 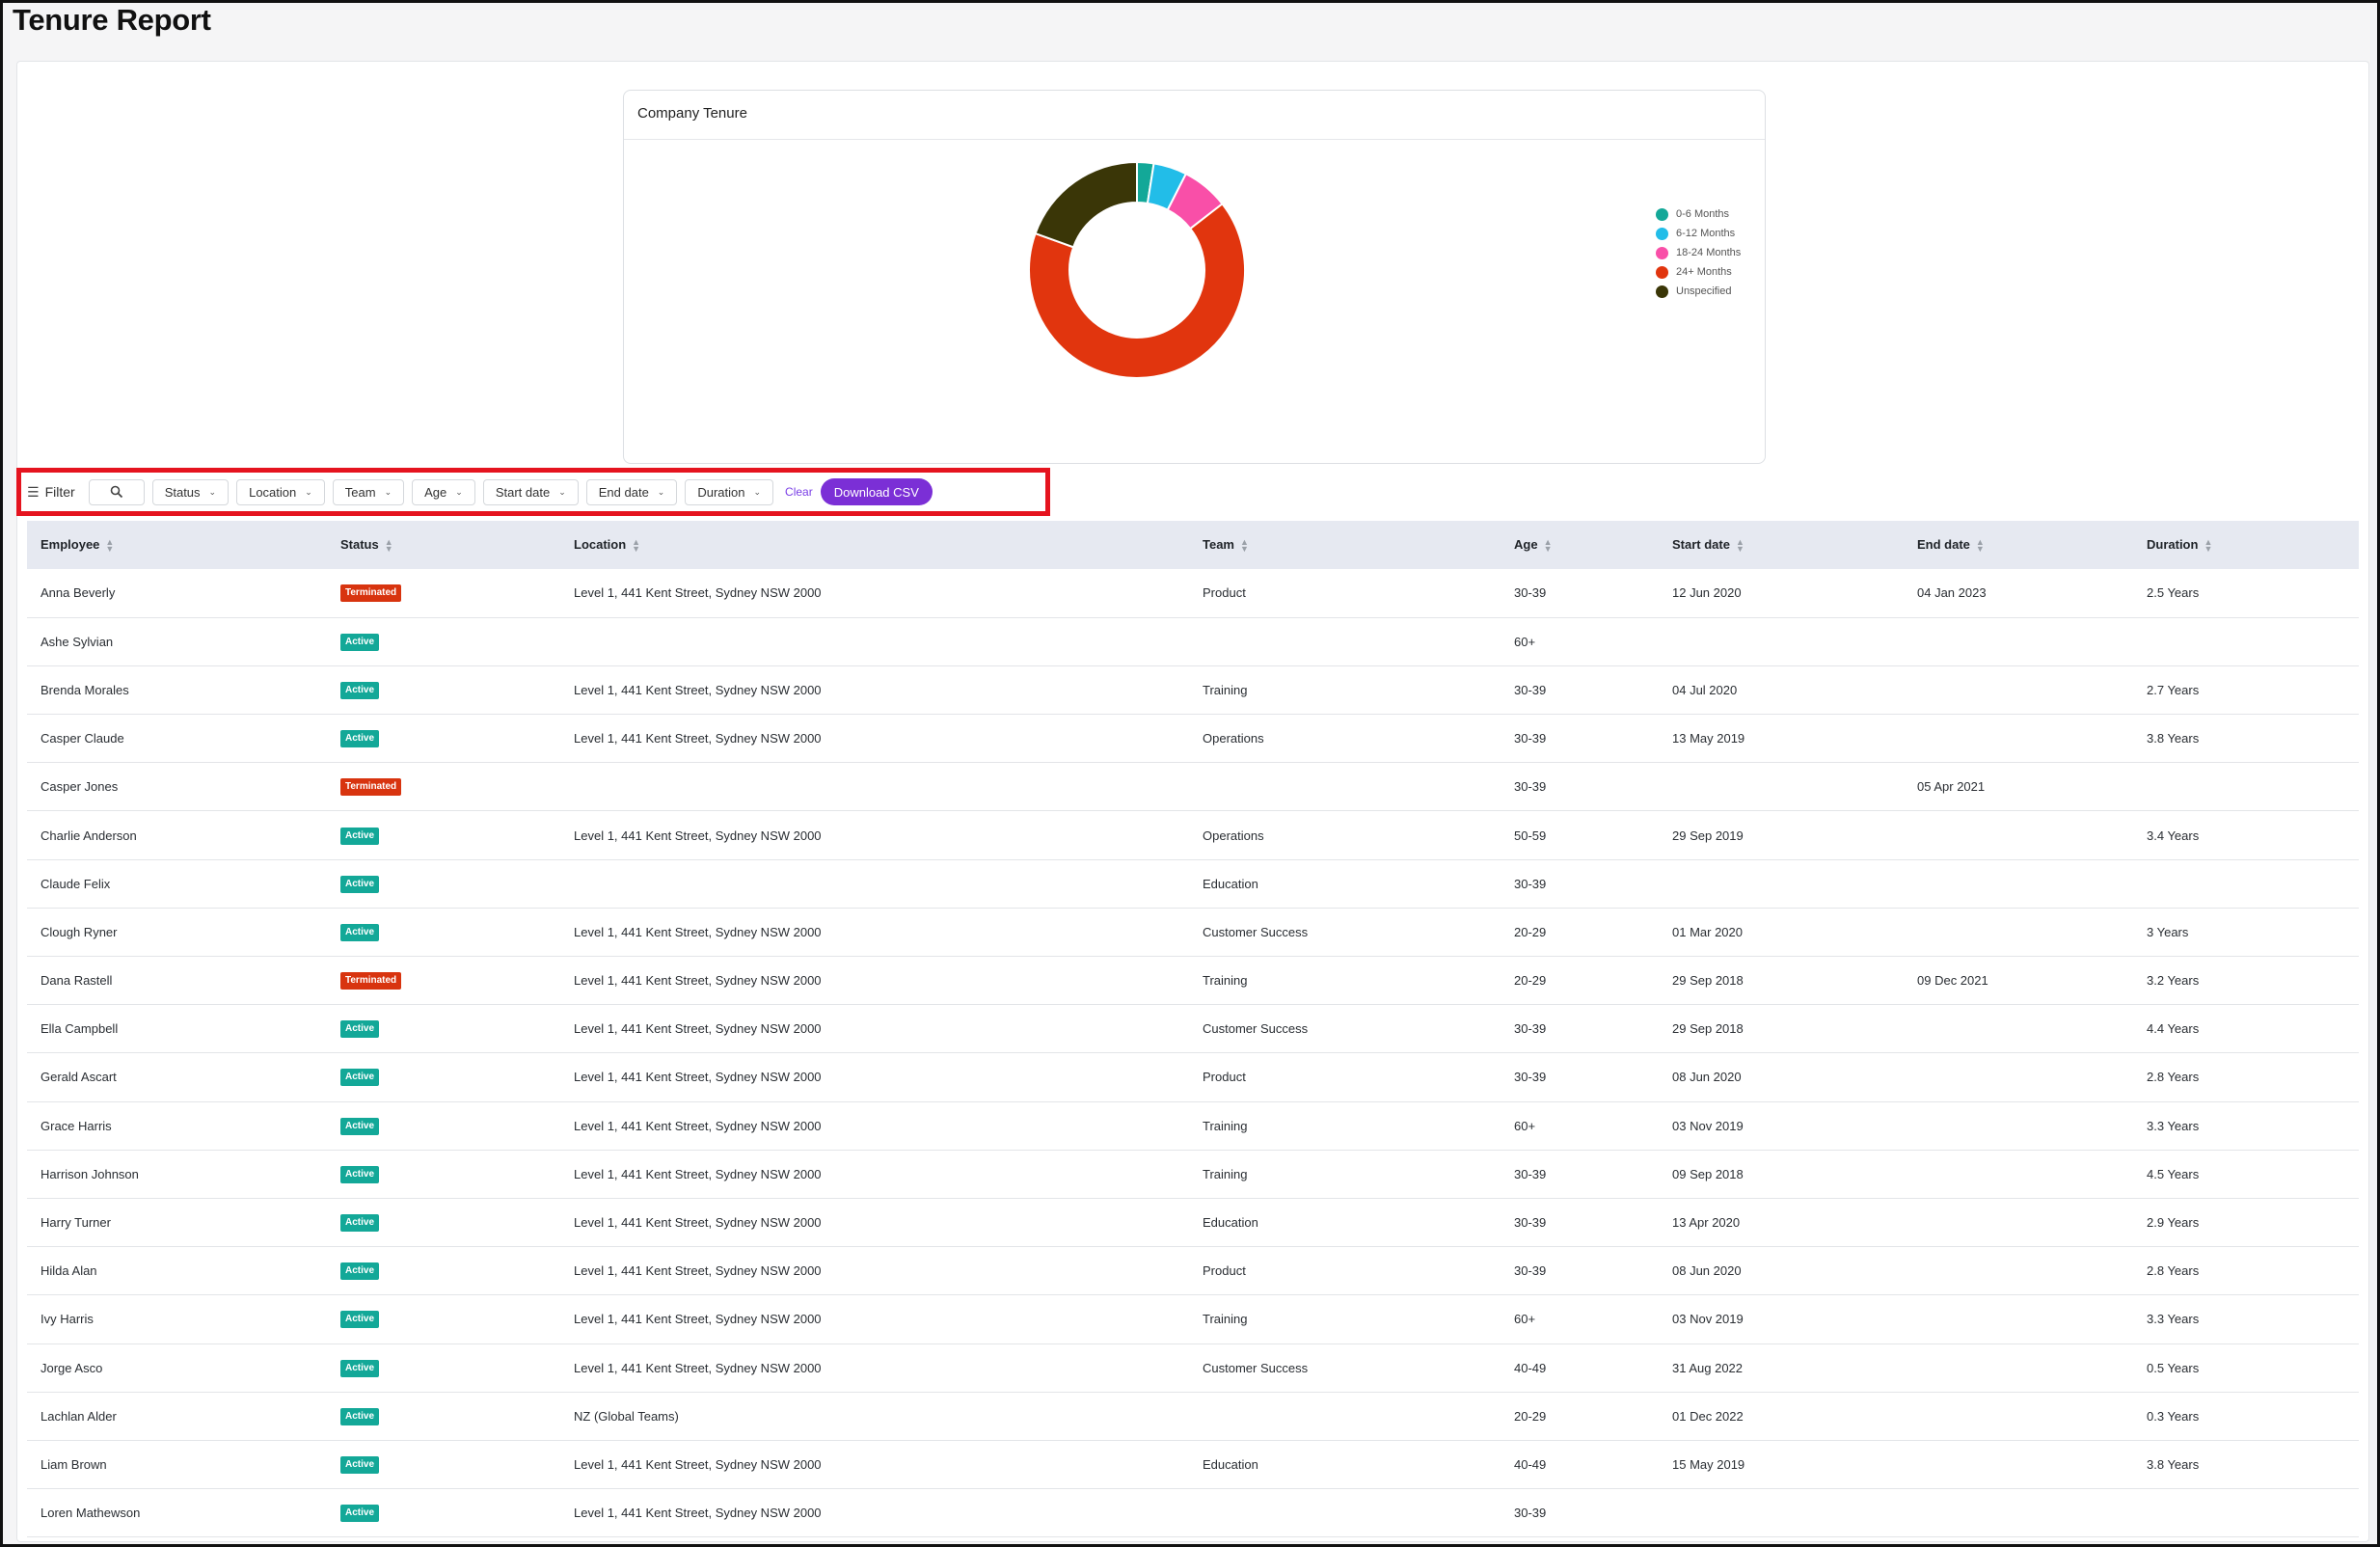 What do you see at coordinates (1782, 545) in the screenshot?
I see `column-header-start-date: Start date ▲ ▼` at bounding box center [1782, 545].